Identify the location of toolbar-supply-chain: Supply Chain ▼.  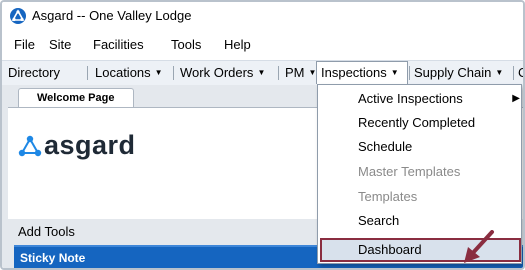
(458, 72).